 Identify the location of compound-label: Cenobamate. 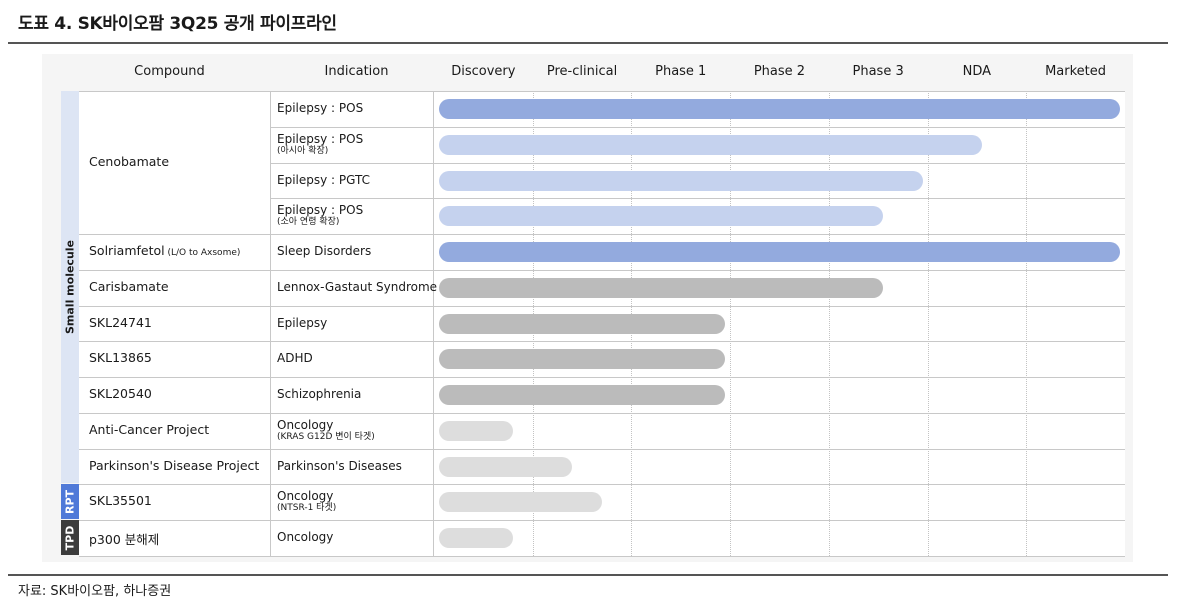
(129, 161).